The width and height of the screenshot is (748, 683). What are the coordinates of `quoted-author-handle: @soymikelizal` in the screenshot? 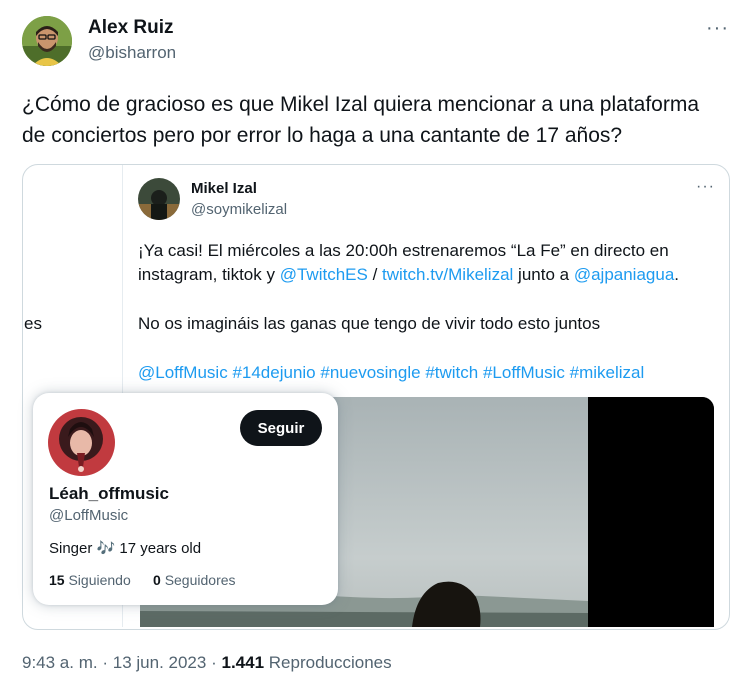 It's located at (239, 209).